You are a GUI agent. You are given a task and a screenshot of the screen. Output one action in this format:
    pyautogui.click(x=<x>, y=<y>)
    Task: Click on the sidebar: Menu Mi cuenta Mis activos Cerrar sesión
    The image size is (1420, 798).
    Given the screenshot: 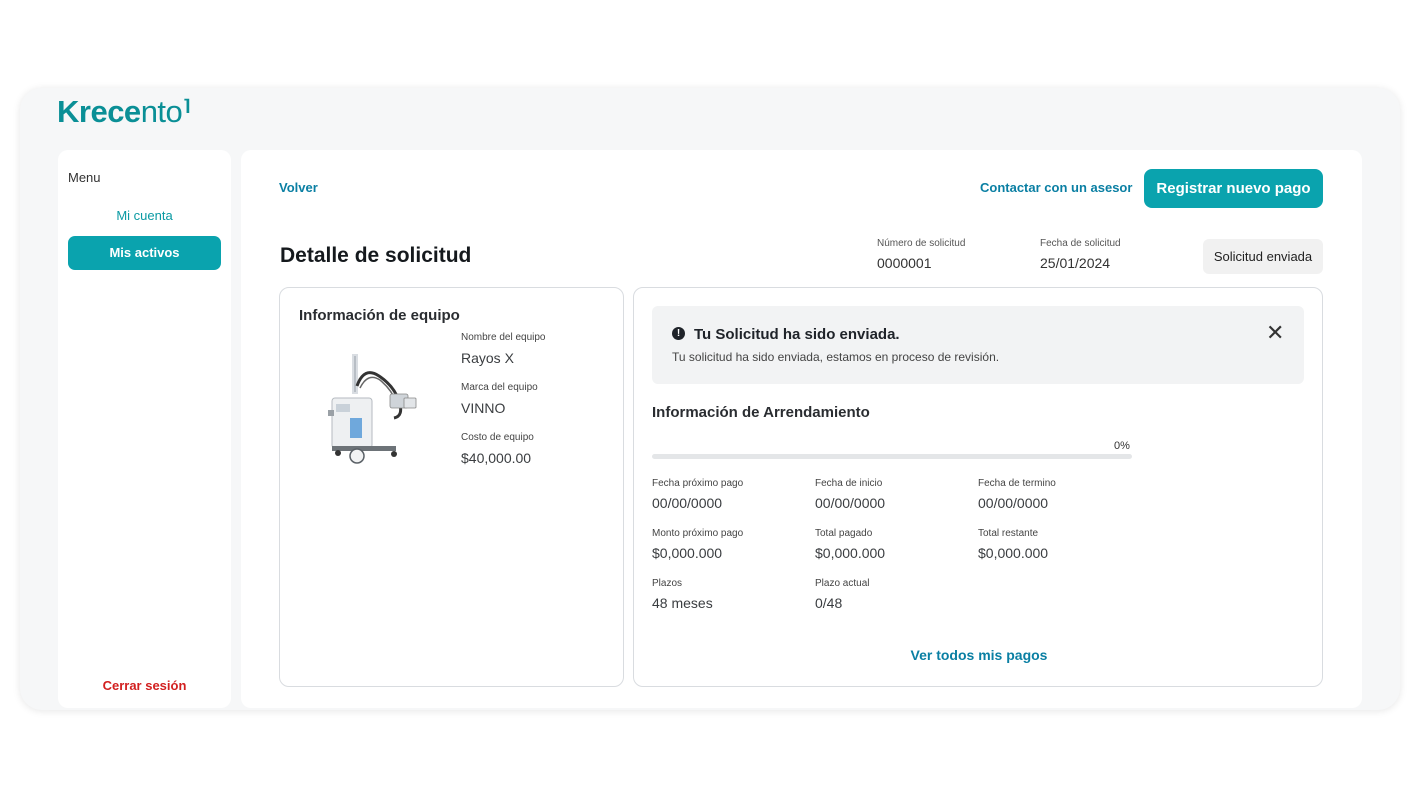 What is the action you would take?
    pyautogui.click(x=144, y=429)
    